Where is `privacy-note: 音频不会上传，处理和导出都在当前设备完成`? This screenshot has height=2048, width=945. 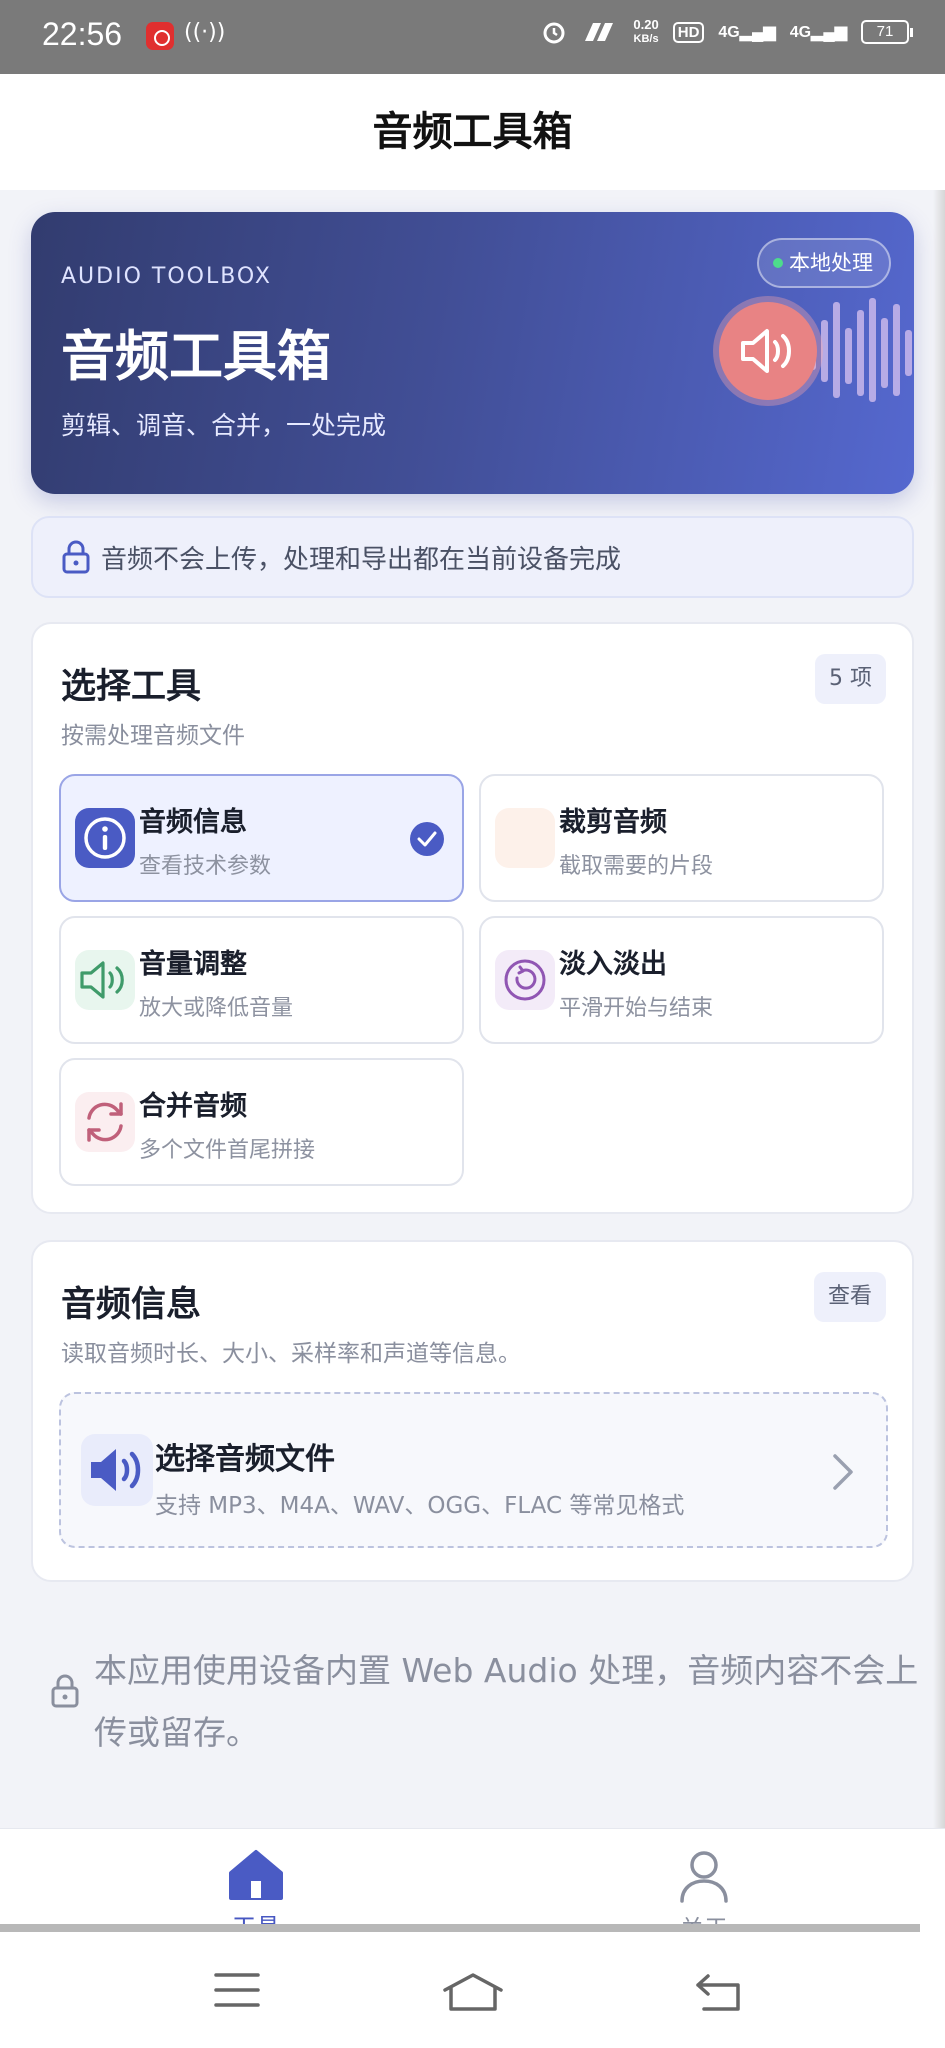 privacy-note: 音频不会上传，处理和导出都在当前设备完成 is located at coordinates (472, 557).